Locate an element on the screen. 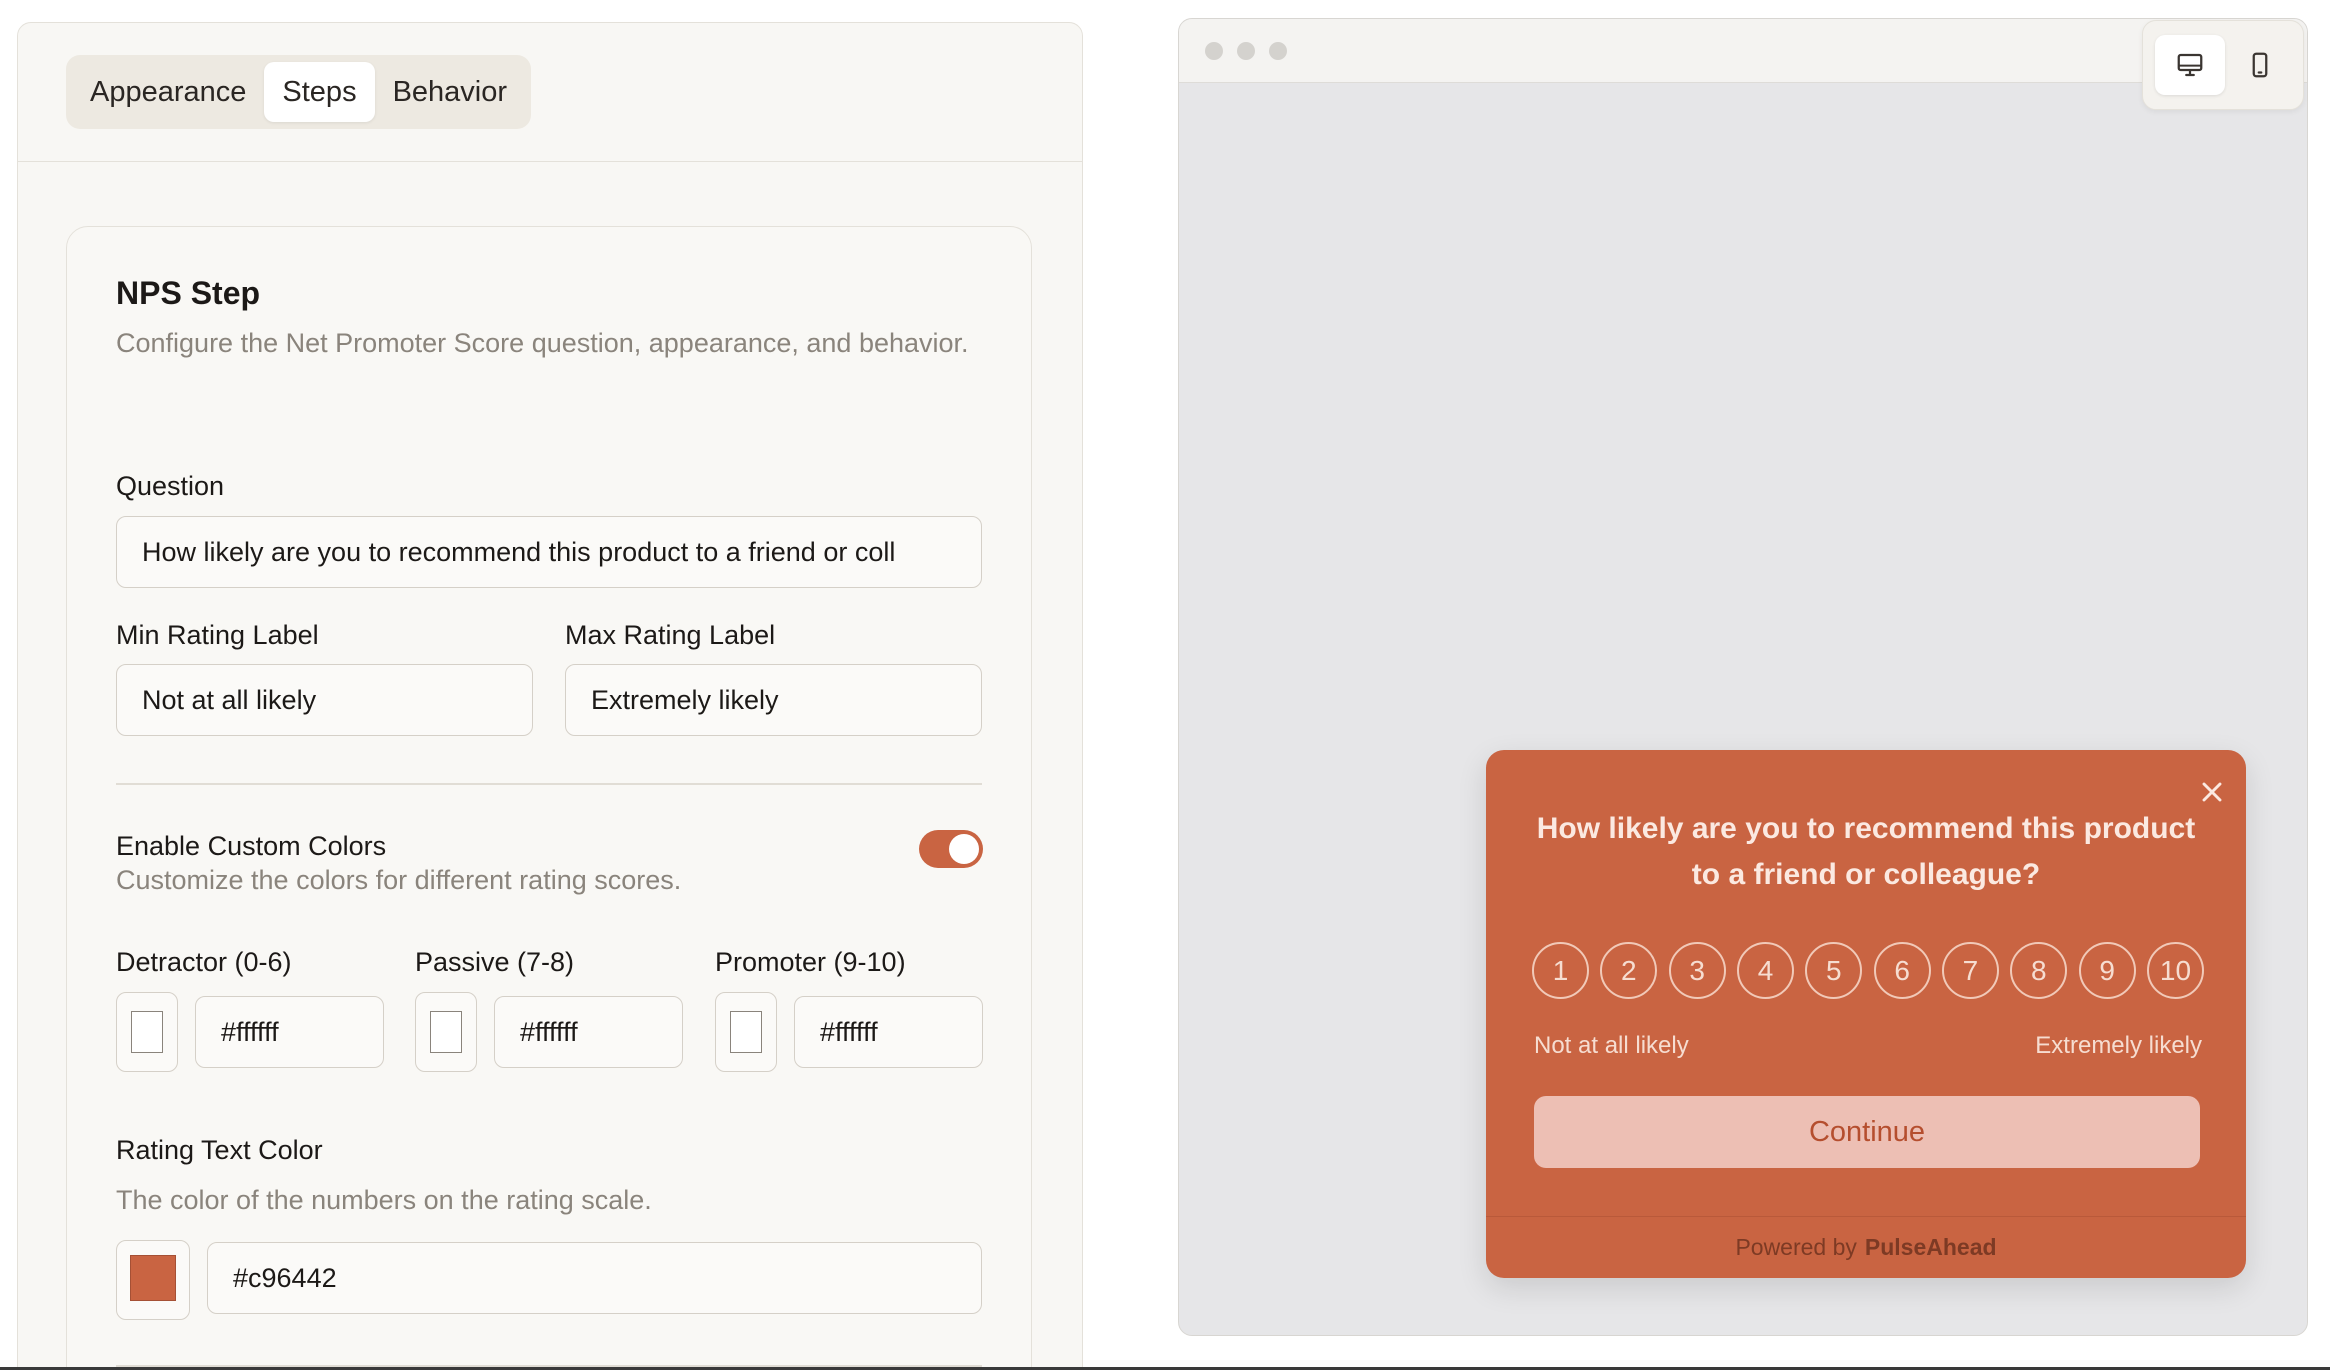  rating-option: 7 is located at coordinates (1970, 970).